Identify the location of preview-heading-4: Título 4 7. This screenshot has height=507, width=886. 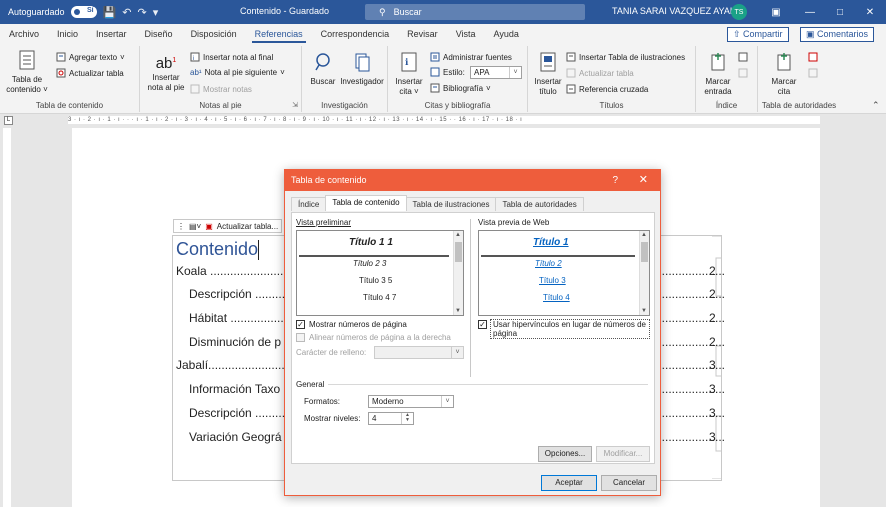
(380, 297).